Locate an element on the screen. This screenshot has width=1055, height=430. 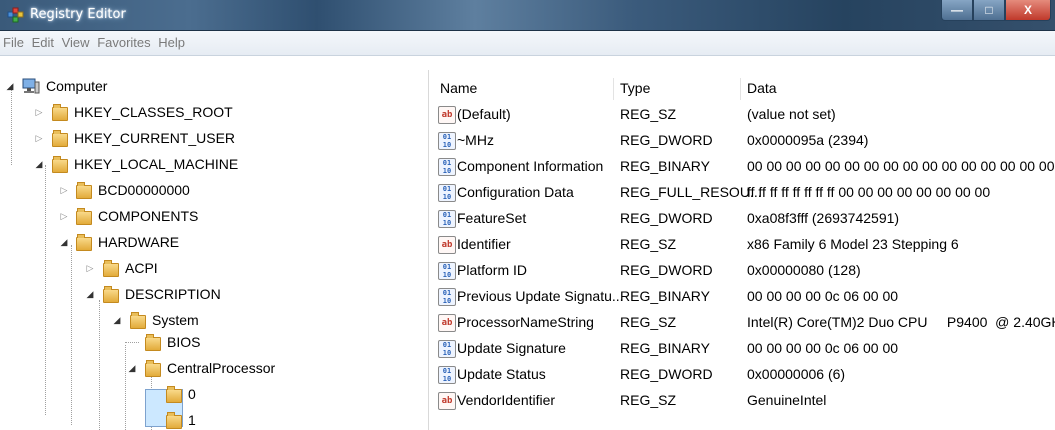
menu-help: Help is located at coordinates (171, 40).